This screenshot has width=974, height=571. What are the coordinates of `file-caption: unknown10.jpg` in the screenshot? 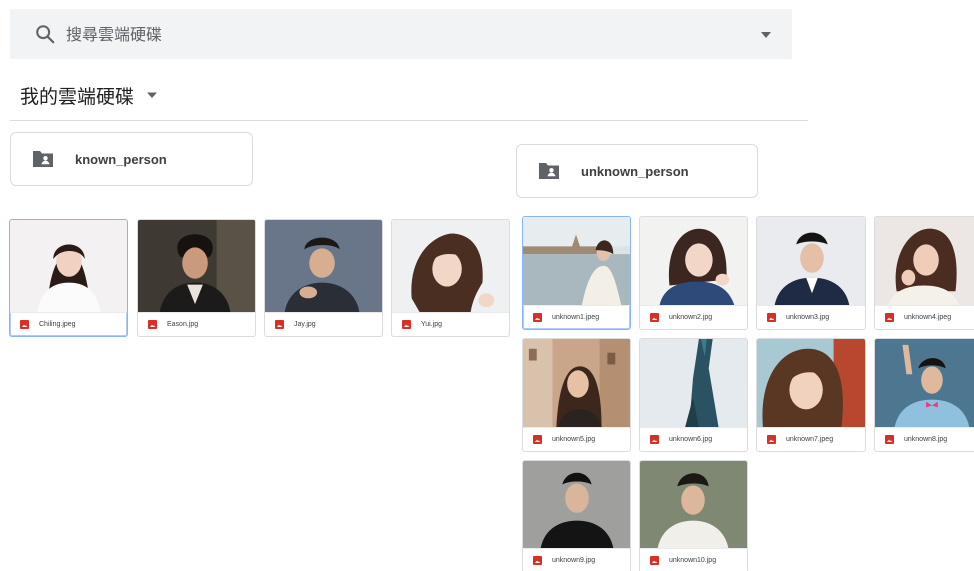 It's located at (693, 559).